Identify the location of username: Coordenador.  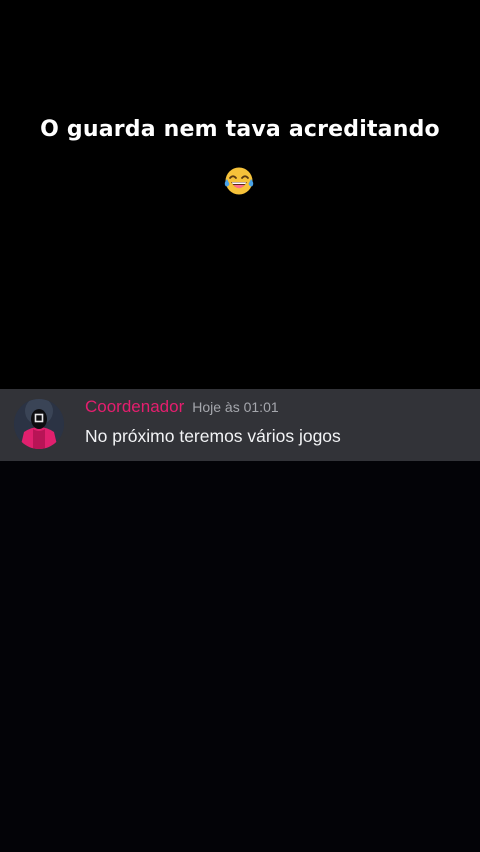
(134, 406).